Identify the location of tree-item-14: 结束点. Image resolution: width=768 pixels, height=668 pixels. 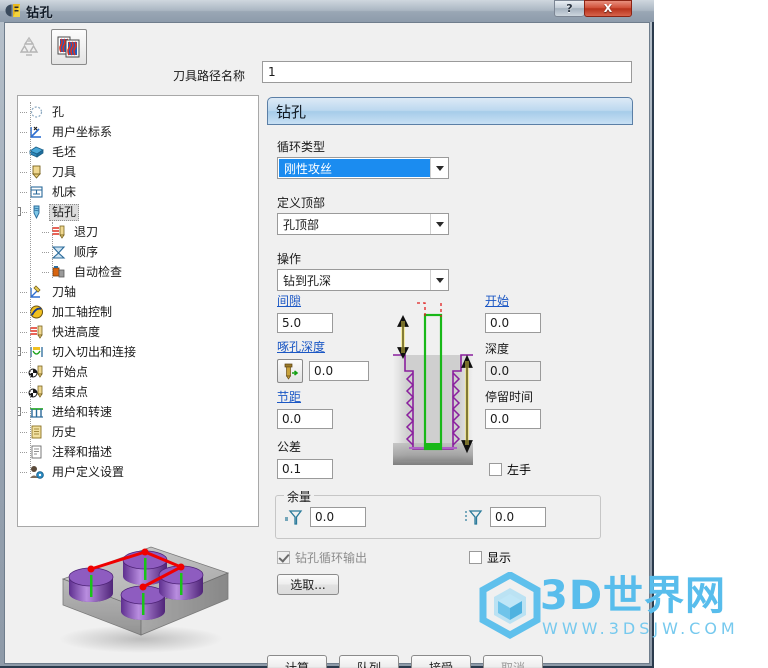
(138, 392).